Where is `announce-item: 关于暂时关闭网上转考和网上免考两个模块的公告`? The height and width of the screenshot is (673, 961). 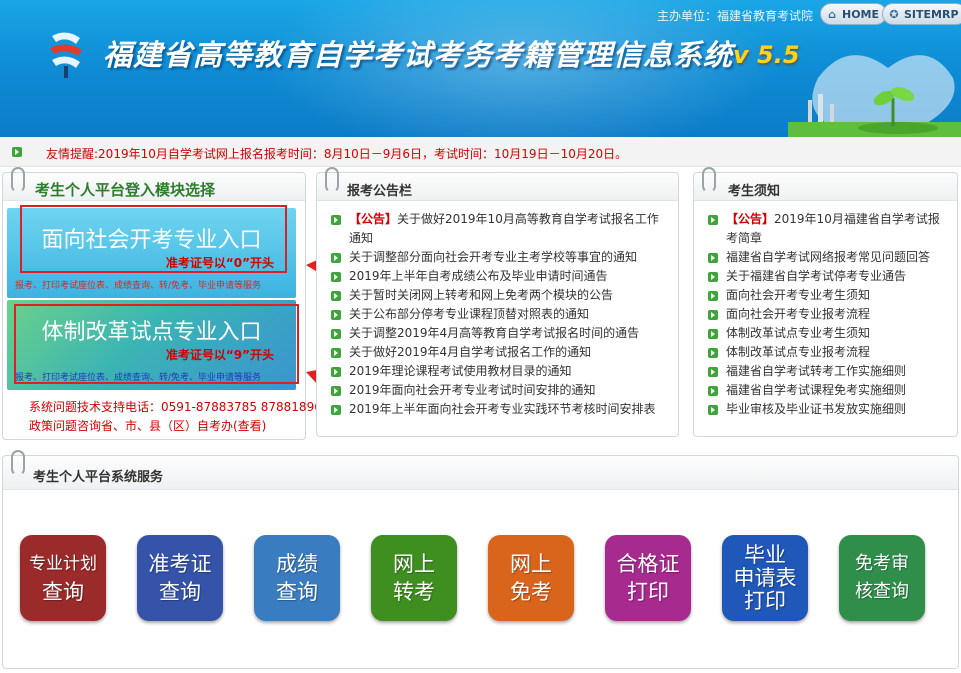
announce-item: 关于暂时关闭网上转考和网上免考两个模块的公告 is located at coordinates (499, 295).